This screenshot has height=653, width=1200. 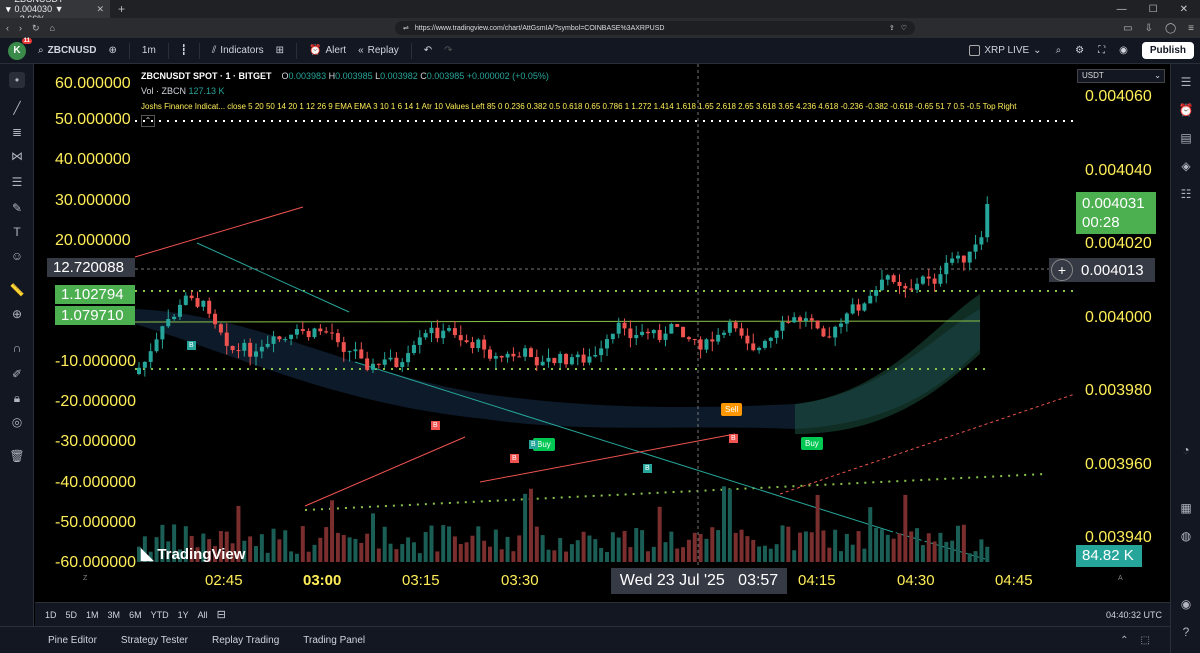 What do you see at coordinates (1145, 640) in the screenshot?
I see `maximize-panel-icon: ⬚` at bounding box center [1145, 640].